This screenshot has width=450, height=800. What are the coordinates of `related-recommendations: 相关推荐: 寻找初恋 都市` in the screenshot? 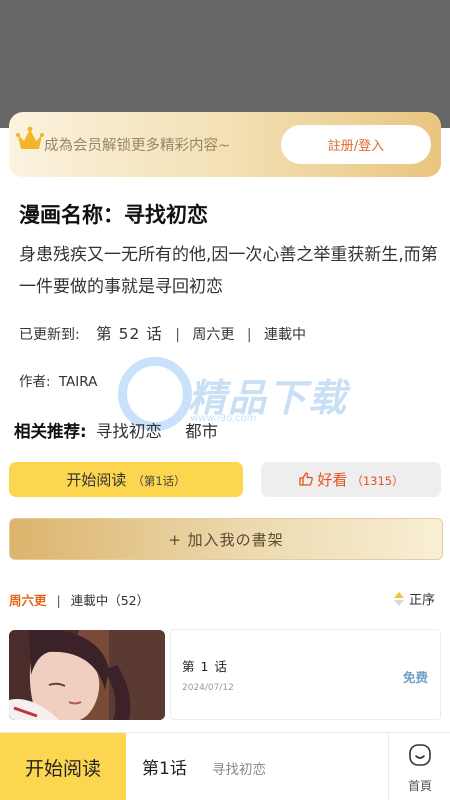 It's located at (123, 430).